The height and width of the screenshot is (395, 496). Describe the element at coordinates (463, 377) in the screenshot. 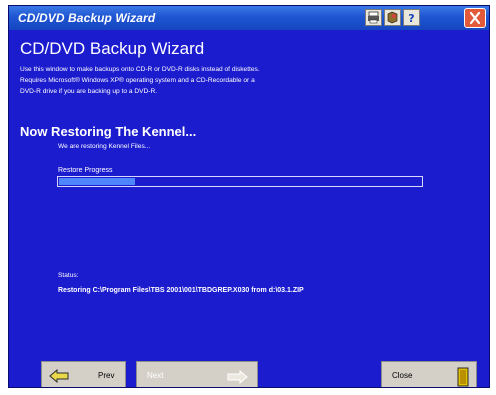

I see `exit-door-icon` at that location.